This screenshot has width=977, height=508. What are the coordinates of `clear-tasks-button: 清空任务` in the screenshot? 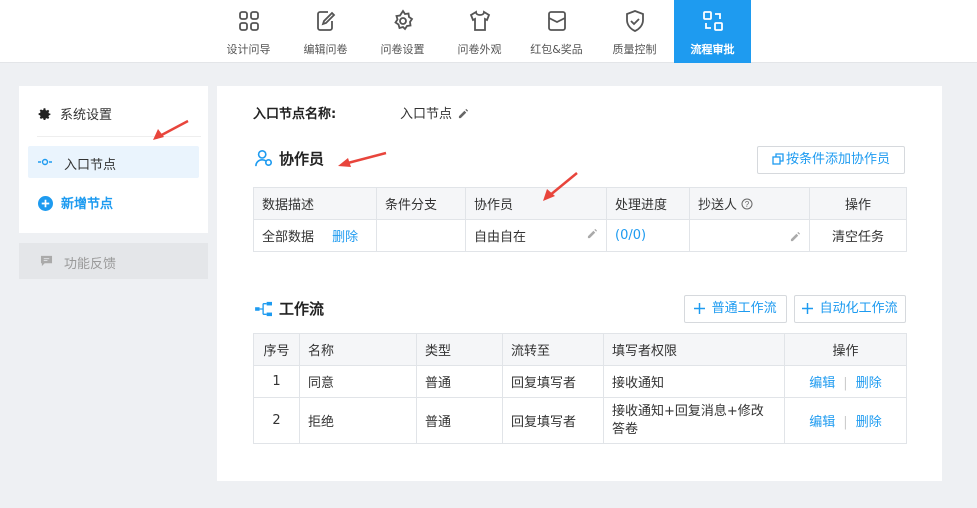 It's located at (858, 235).